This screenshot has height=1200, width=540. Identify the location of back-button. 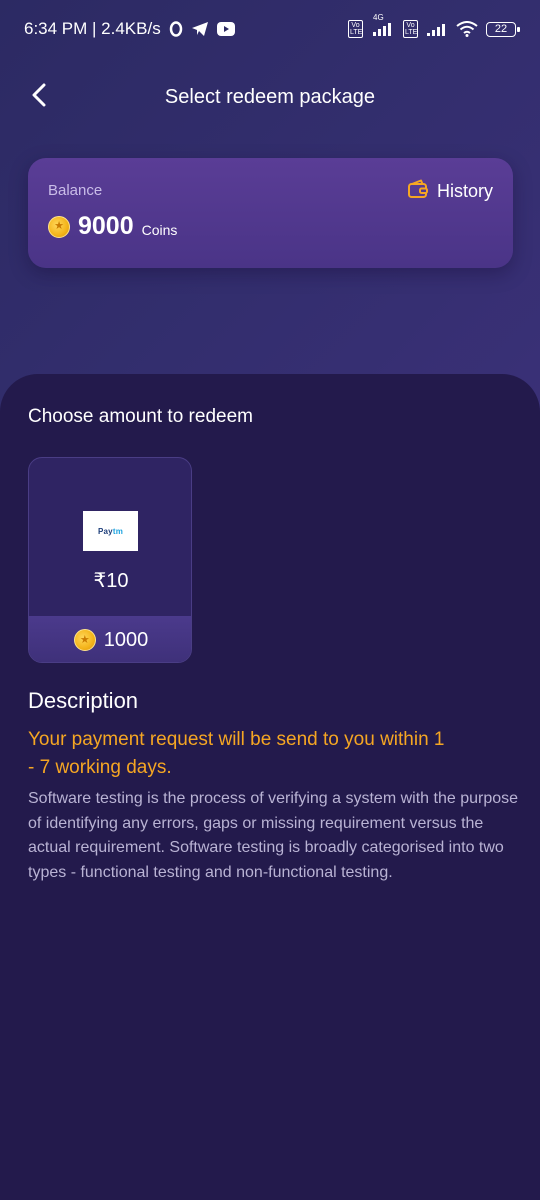
(39, 97).